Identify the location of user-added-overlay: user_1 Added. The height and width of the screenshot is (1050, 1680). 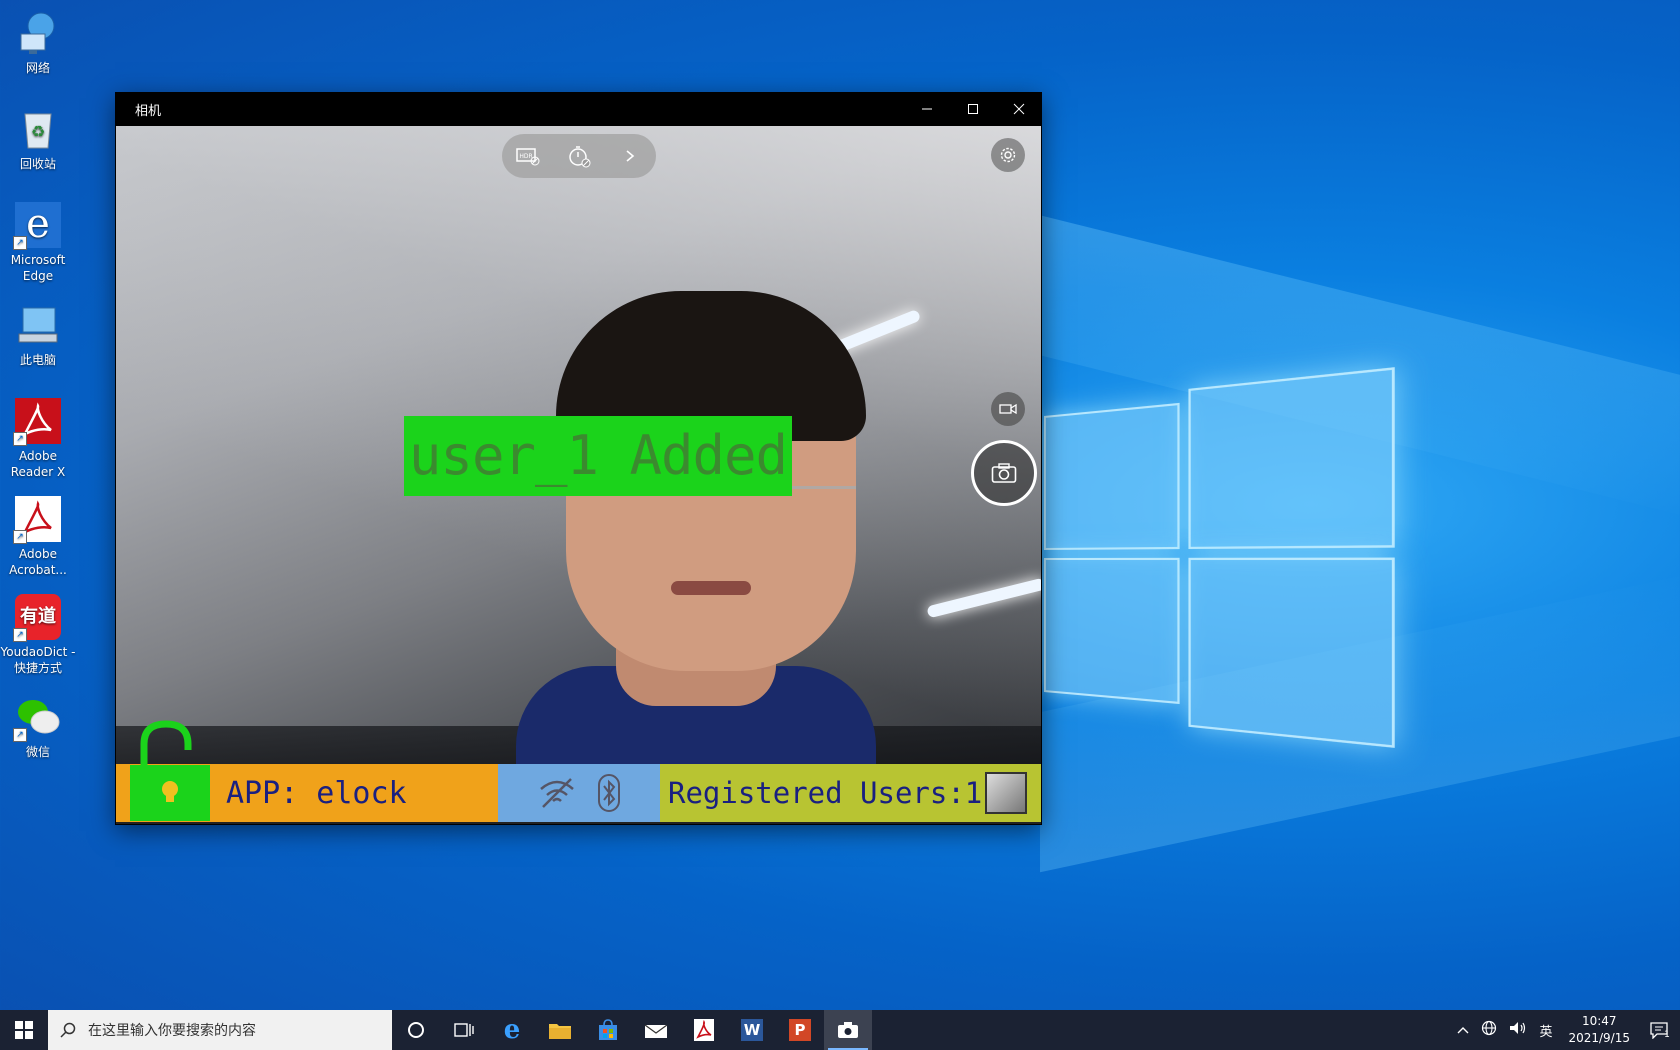
(598, 456).